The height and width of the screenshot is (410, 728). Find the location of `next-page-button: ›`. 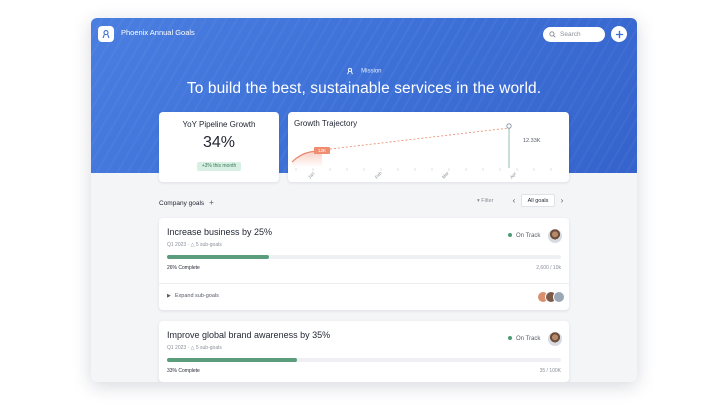

next-page-button: › is located at coordinates (562, 200).